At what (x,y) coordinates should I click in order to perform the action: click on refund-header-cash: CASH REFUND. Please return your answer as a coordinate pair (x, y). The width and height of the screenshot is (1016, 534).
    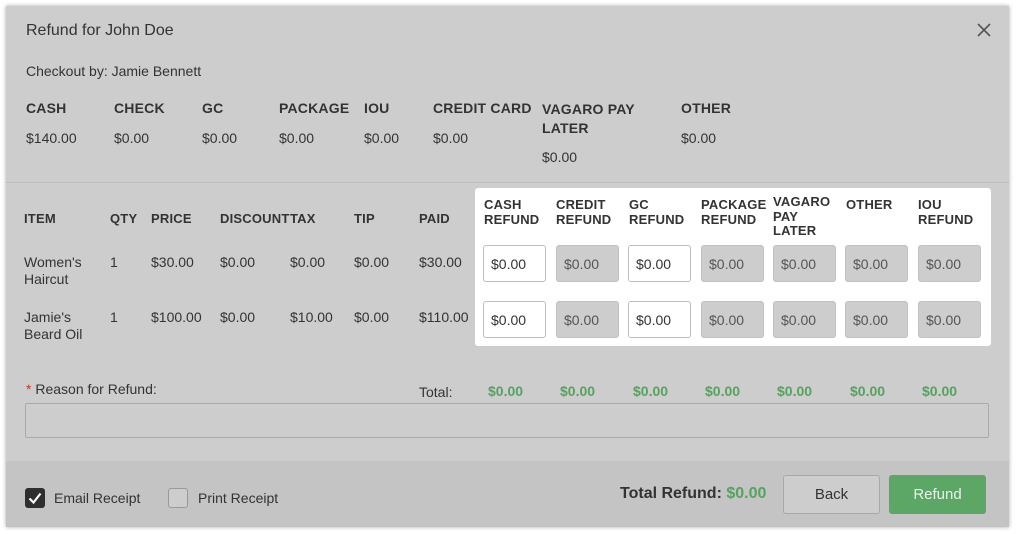
    Looking at the image, I should click on (512, 212).